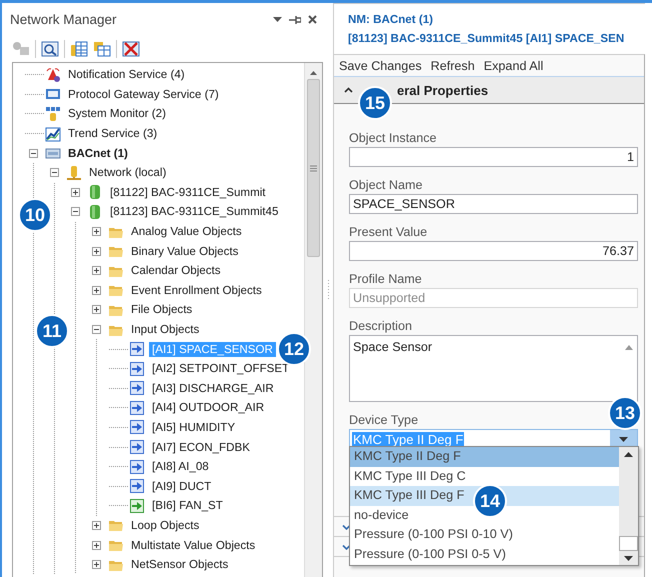 This screenshot has height=577, width=652. I want to click on system-monitor-icon, so click(53, 114).